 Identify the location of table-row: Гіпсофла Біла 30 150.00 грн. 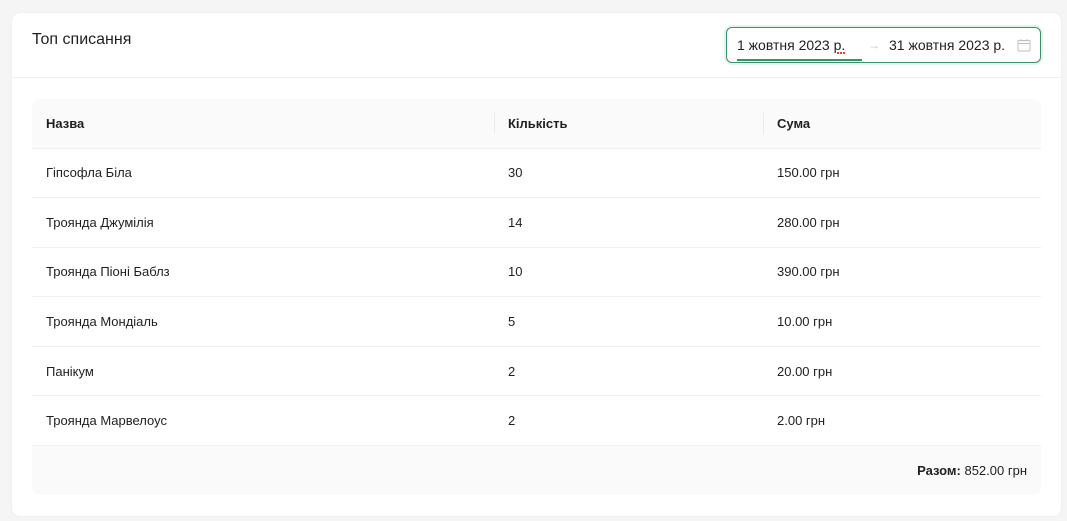
(536, 173).